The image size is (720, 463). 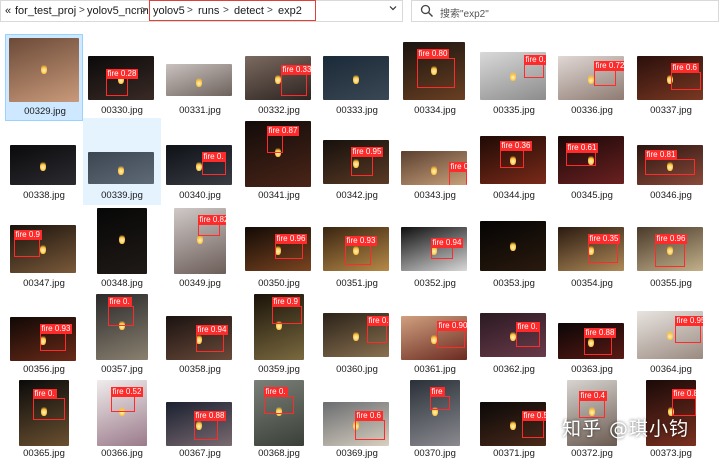 I want to click on file-item: fire 0.52 00366.jpg, so click(x=122, y=419).